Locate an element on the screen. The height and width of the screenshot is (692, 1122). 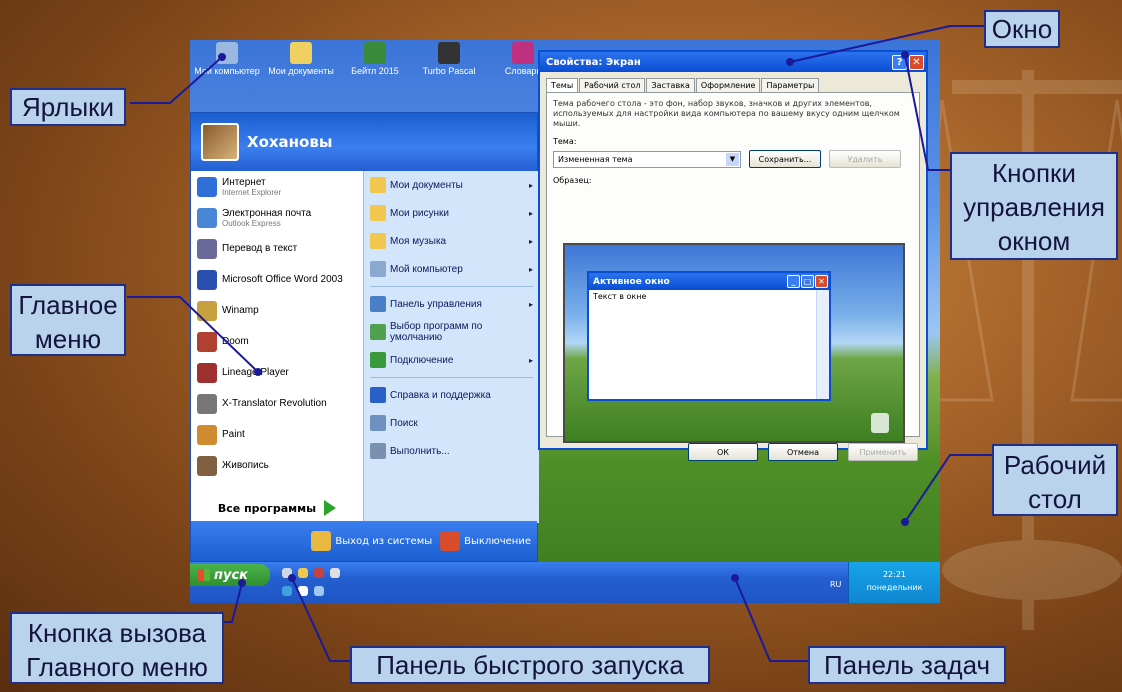
maximize-icon: □ is located at coordinates (807, 281).